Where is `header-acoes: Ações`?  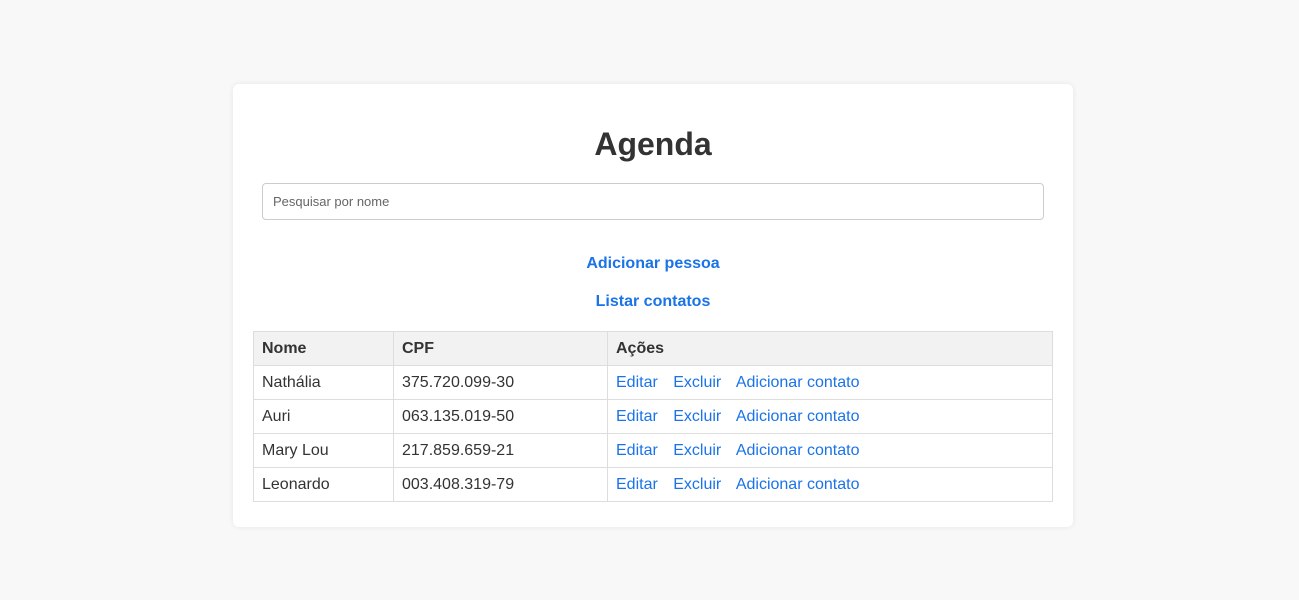 header-acoes: Ações is located at coordinates (830, 348).